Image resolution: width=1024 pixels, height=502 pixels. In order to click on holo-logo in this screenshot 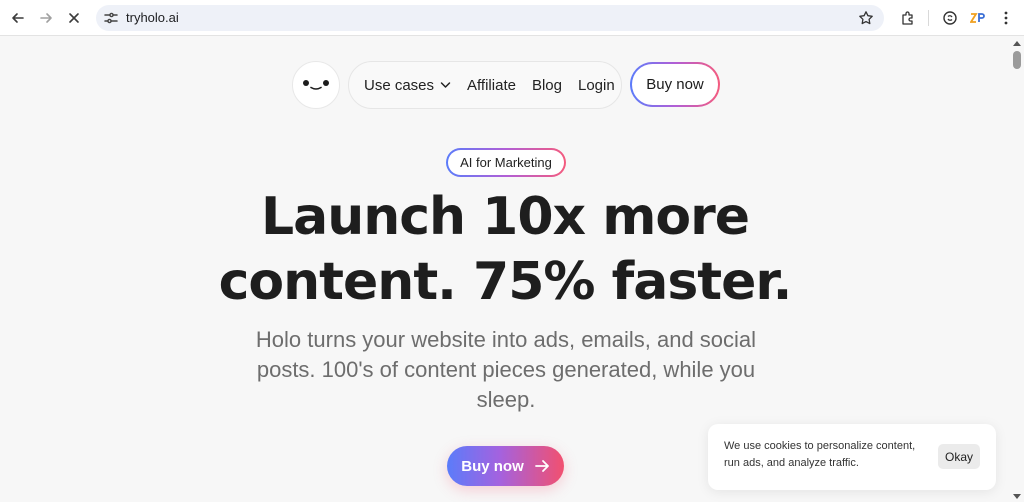, I will do `click(316, 85)`.